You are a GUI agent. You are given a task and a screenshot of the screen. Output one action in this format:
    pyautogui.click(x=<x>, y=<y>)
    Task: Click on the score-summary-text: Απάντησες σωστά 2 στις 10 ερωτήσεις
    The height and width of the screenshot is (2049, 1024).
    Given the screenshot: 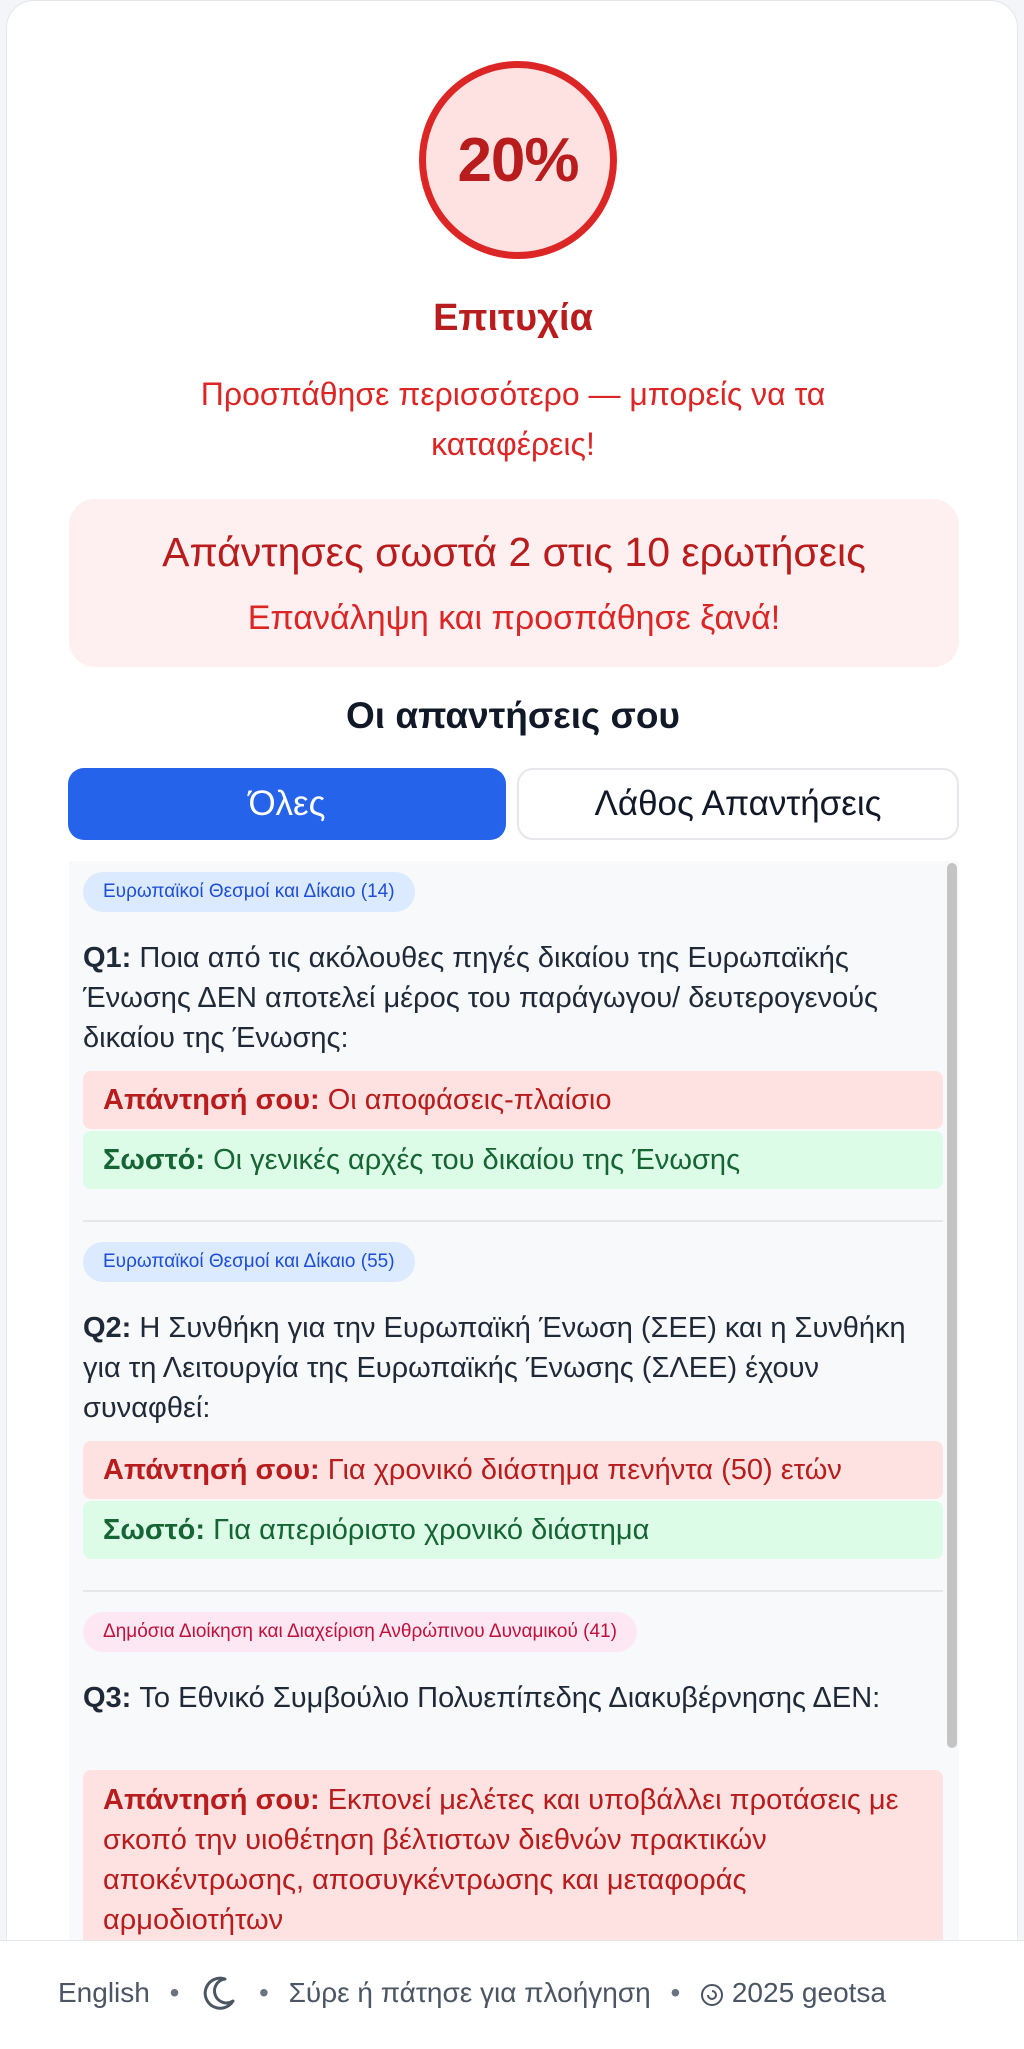 What is the action you would take?
    pyautogui.click(x=514, y=552)
    